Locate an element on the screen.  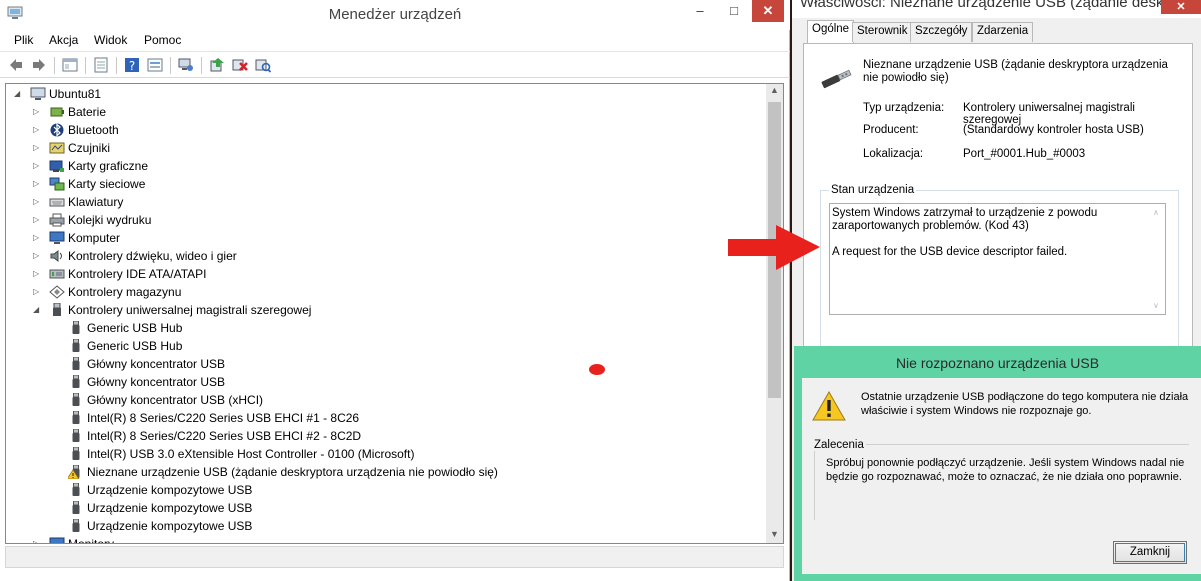
scroll-up-arrow-icon: ▲ is located at coordinates (774, 90).